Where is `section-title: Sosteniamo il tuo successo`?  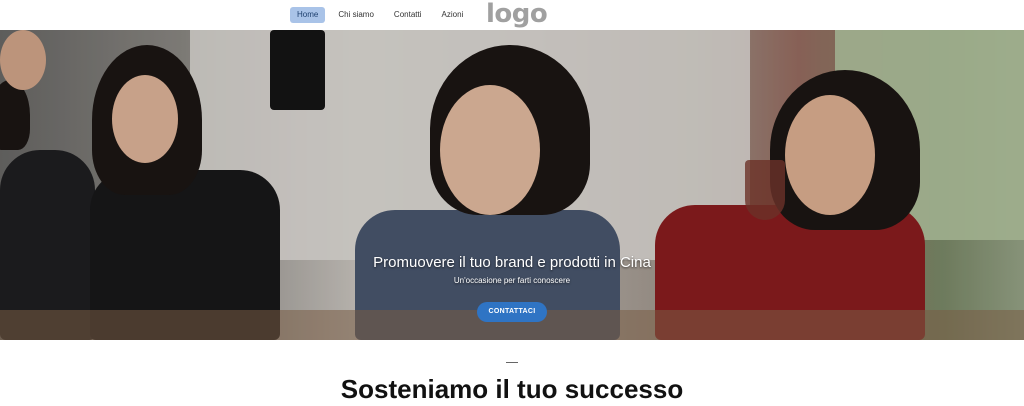 section-title: Sosteniamo il tuo successo is located at coordinates (512, 389).